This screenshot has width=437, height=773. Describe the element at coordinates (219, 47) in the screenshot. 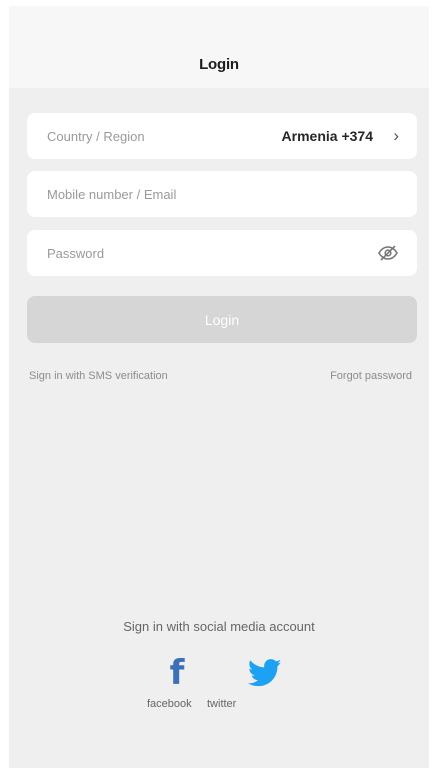

I see `header-bar: Login` at that location.